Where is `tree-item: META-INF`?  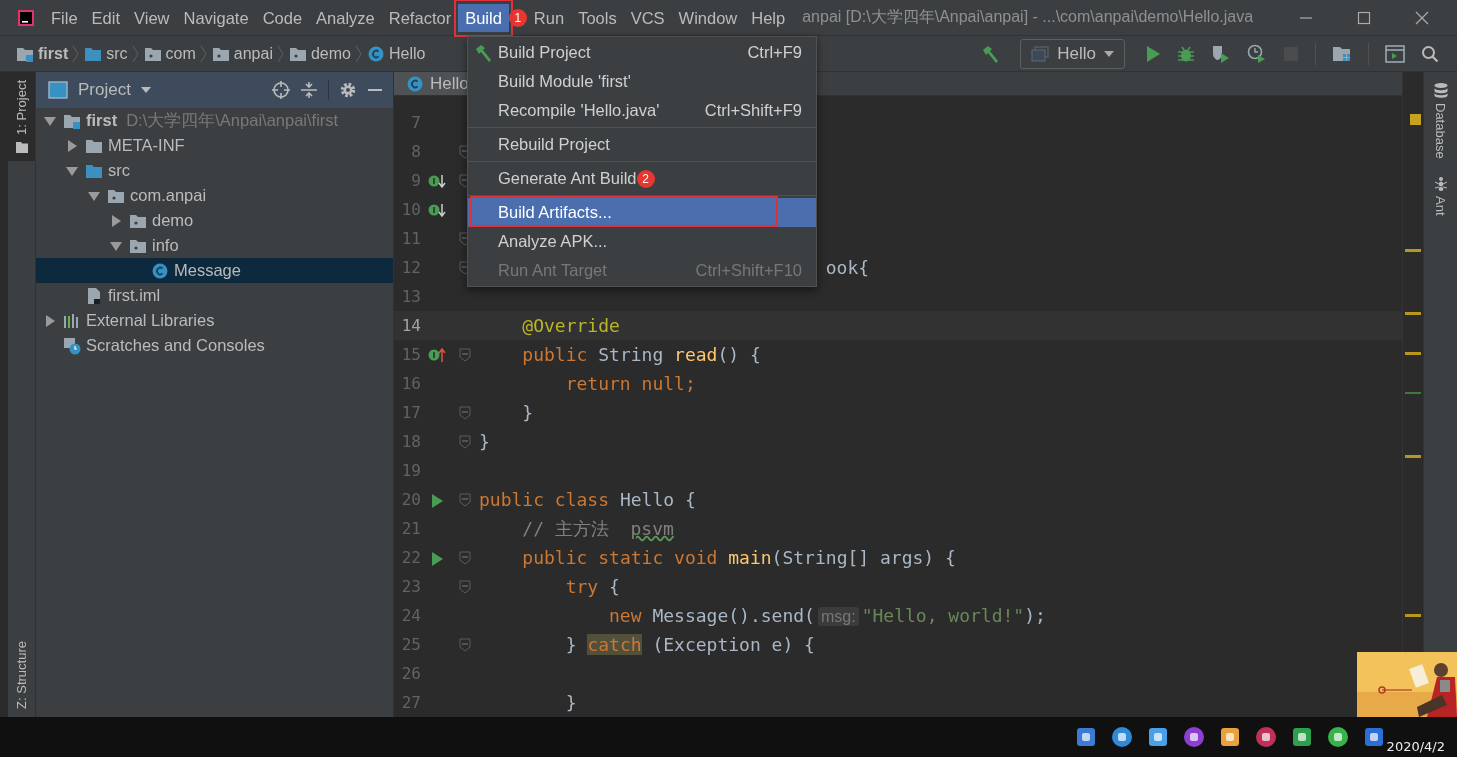
tree-item: META-INF is located at coordinates (214, 145).